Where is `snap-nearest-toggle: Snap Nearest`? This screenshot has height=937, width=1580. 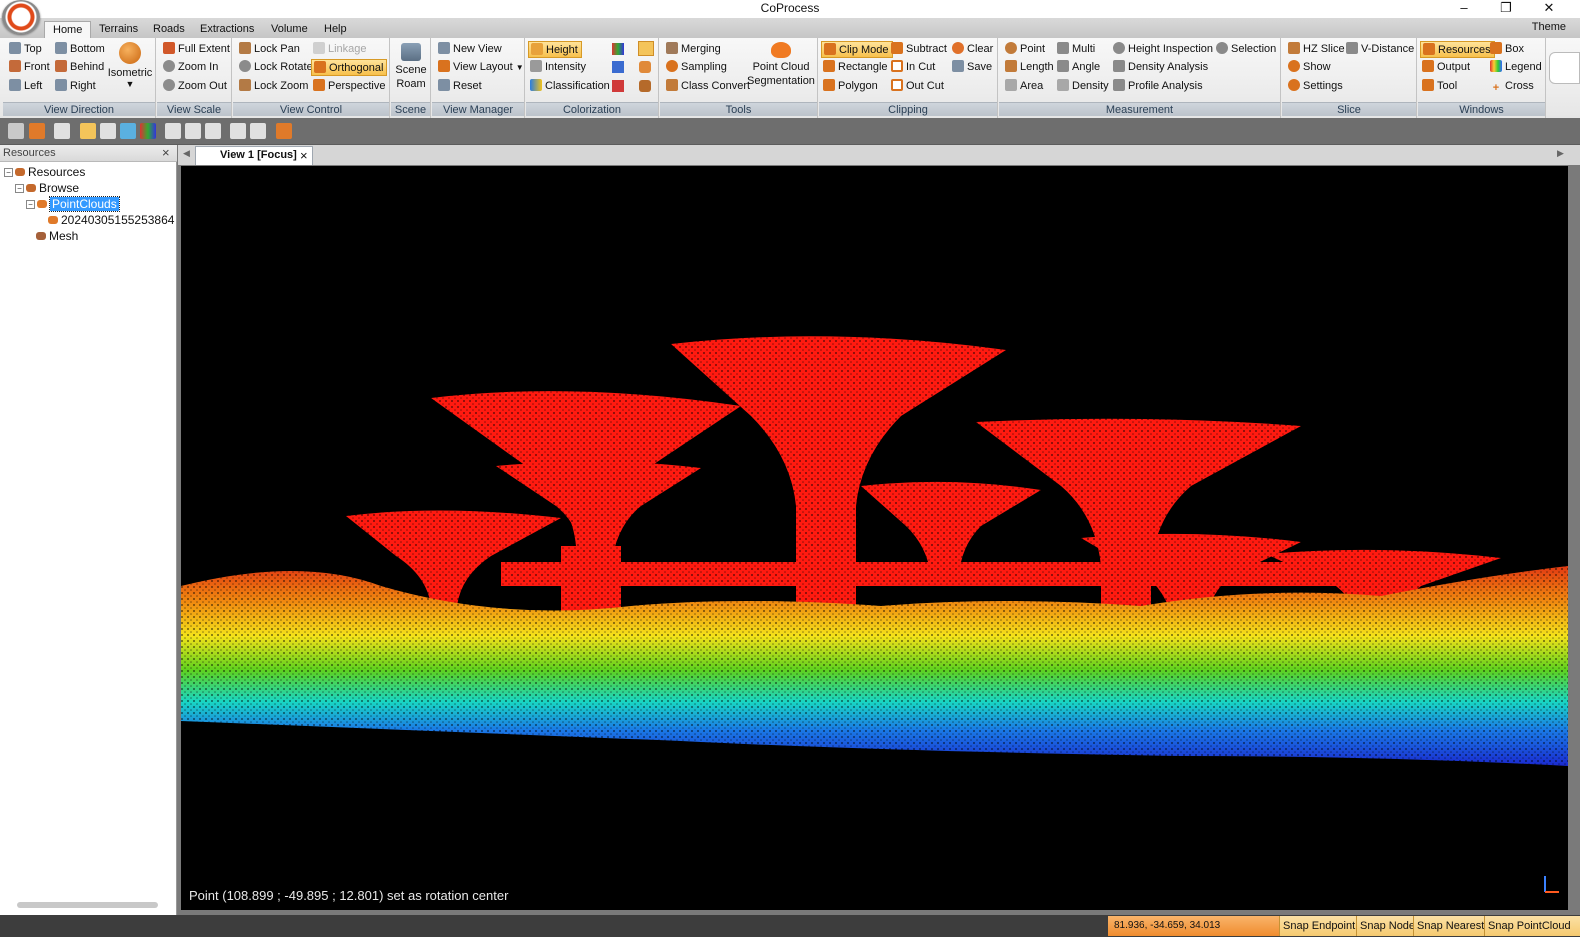
snap-nearest-toggle: Snap Nearest is located at coordinates (1450, 926).